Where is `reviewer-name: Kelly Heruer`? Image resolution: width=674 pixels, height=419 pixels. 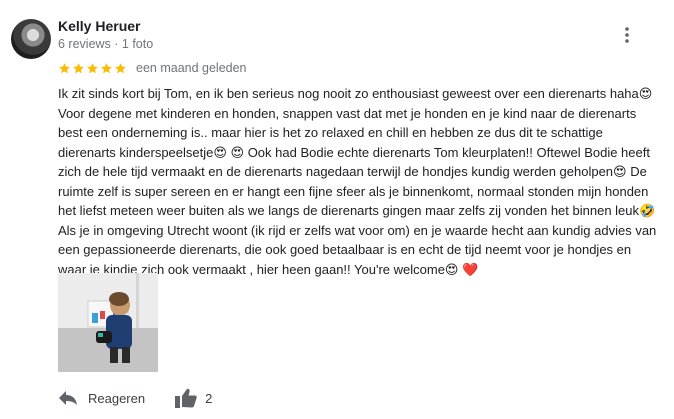 reviewer-name: Kelly Heruer is located at coordinates (99, 26).